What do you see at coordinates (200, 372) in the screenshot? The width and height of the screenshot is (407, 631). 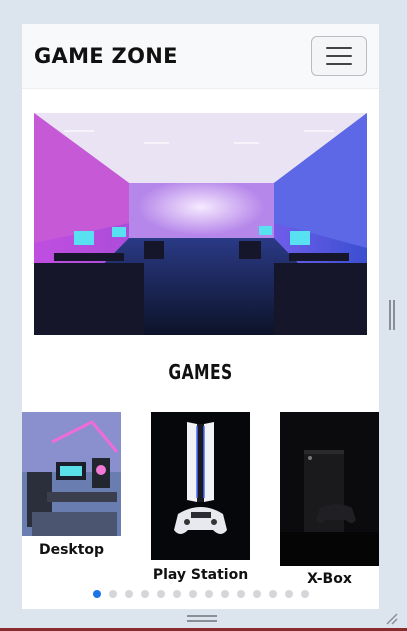 I see `games-heading: GAMES` at bounding box center [200, 372].